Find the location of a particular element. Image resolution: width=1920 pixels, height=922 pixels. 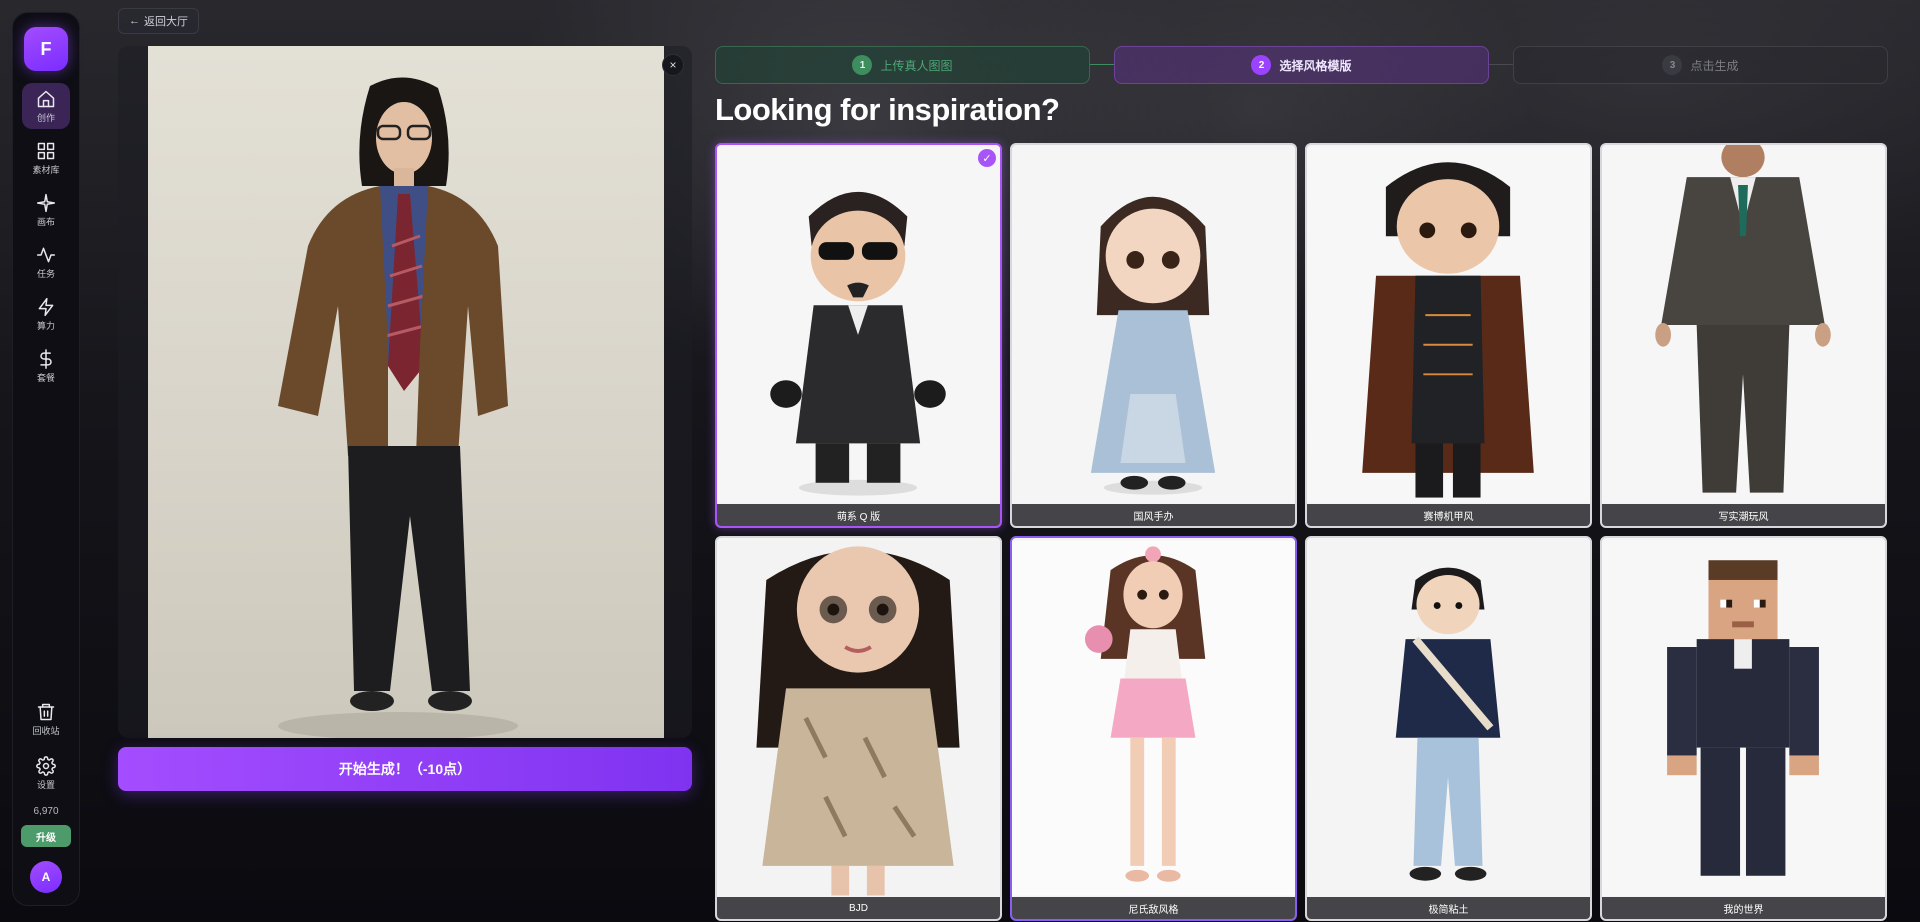

style-card-minecraft: 我的世界 is located at coordinates (1743, 728).